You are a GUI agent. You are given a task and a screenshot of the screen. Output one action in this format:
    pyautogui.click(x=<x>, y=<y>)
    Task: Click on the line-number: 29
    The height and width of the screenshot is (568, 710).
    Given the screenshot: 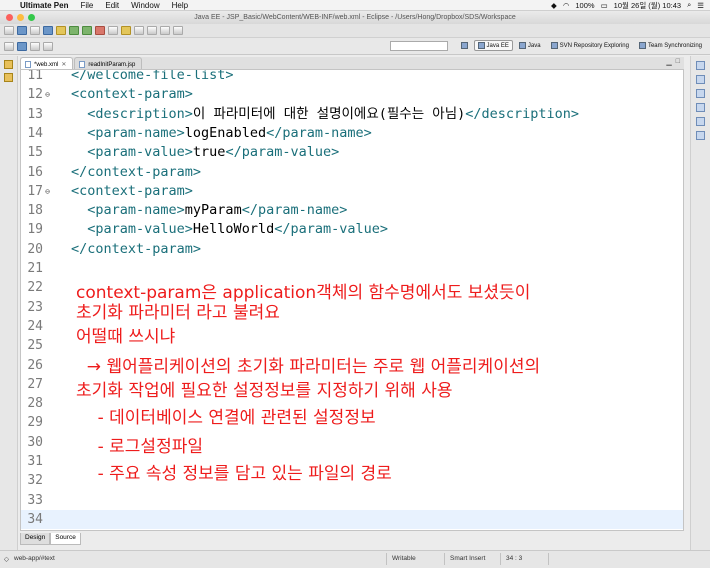 What is the action you would take?
    pyautogui.click(x=35, y=423)
    